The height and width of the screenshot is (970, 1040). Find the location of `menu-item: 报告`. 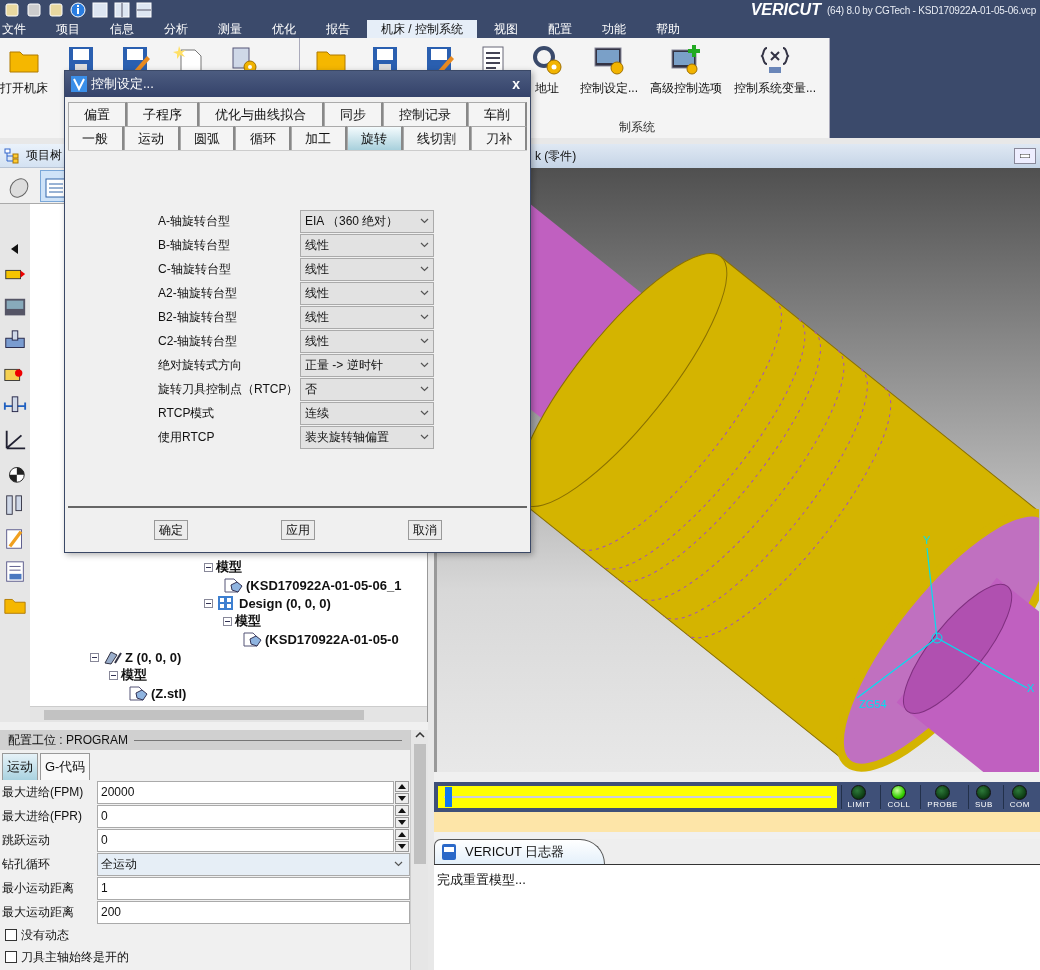

menu-item: 报告 is located at coordinates (338, 29).